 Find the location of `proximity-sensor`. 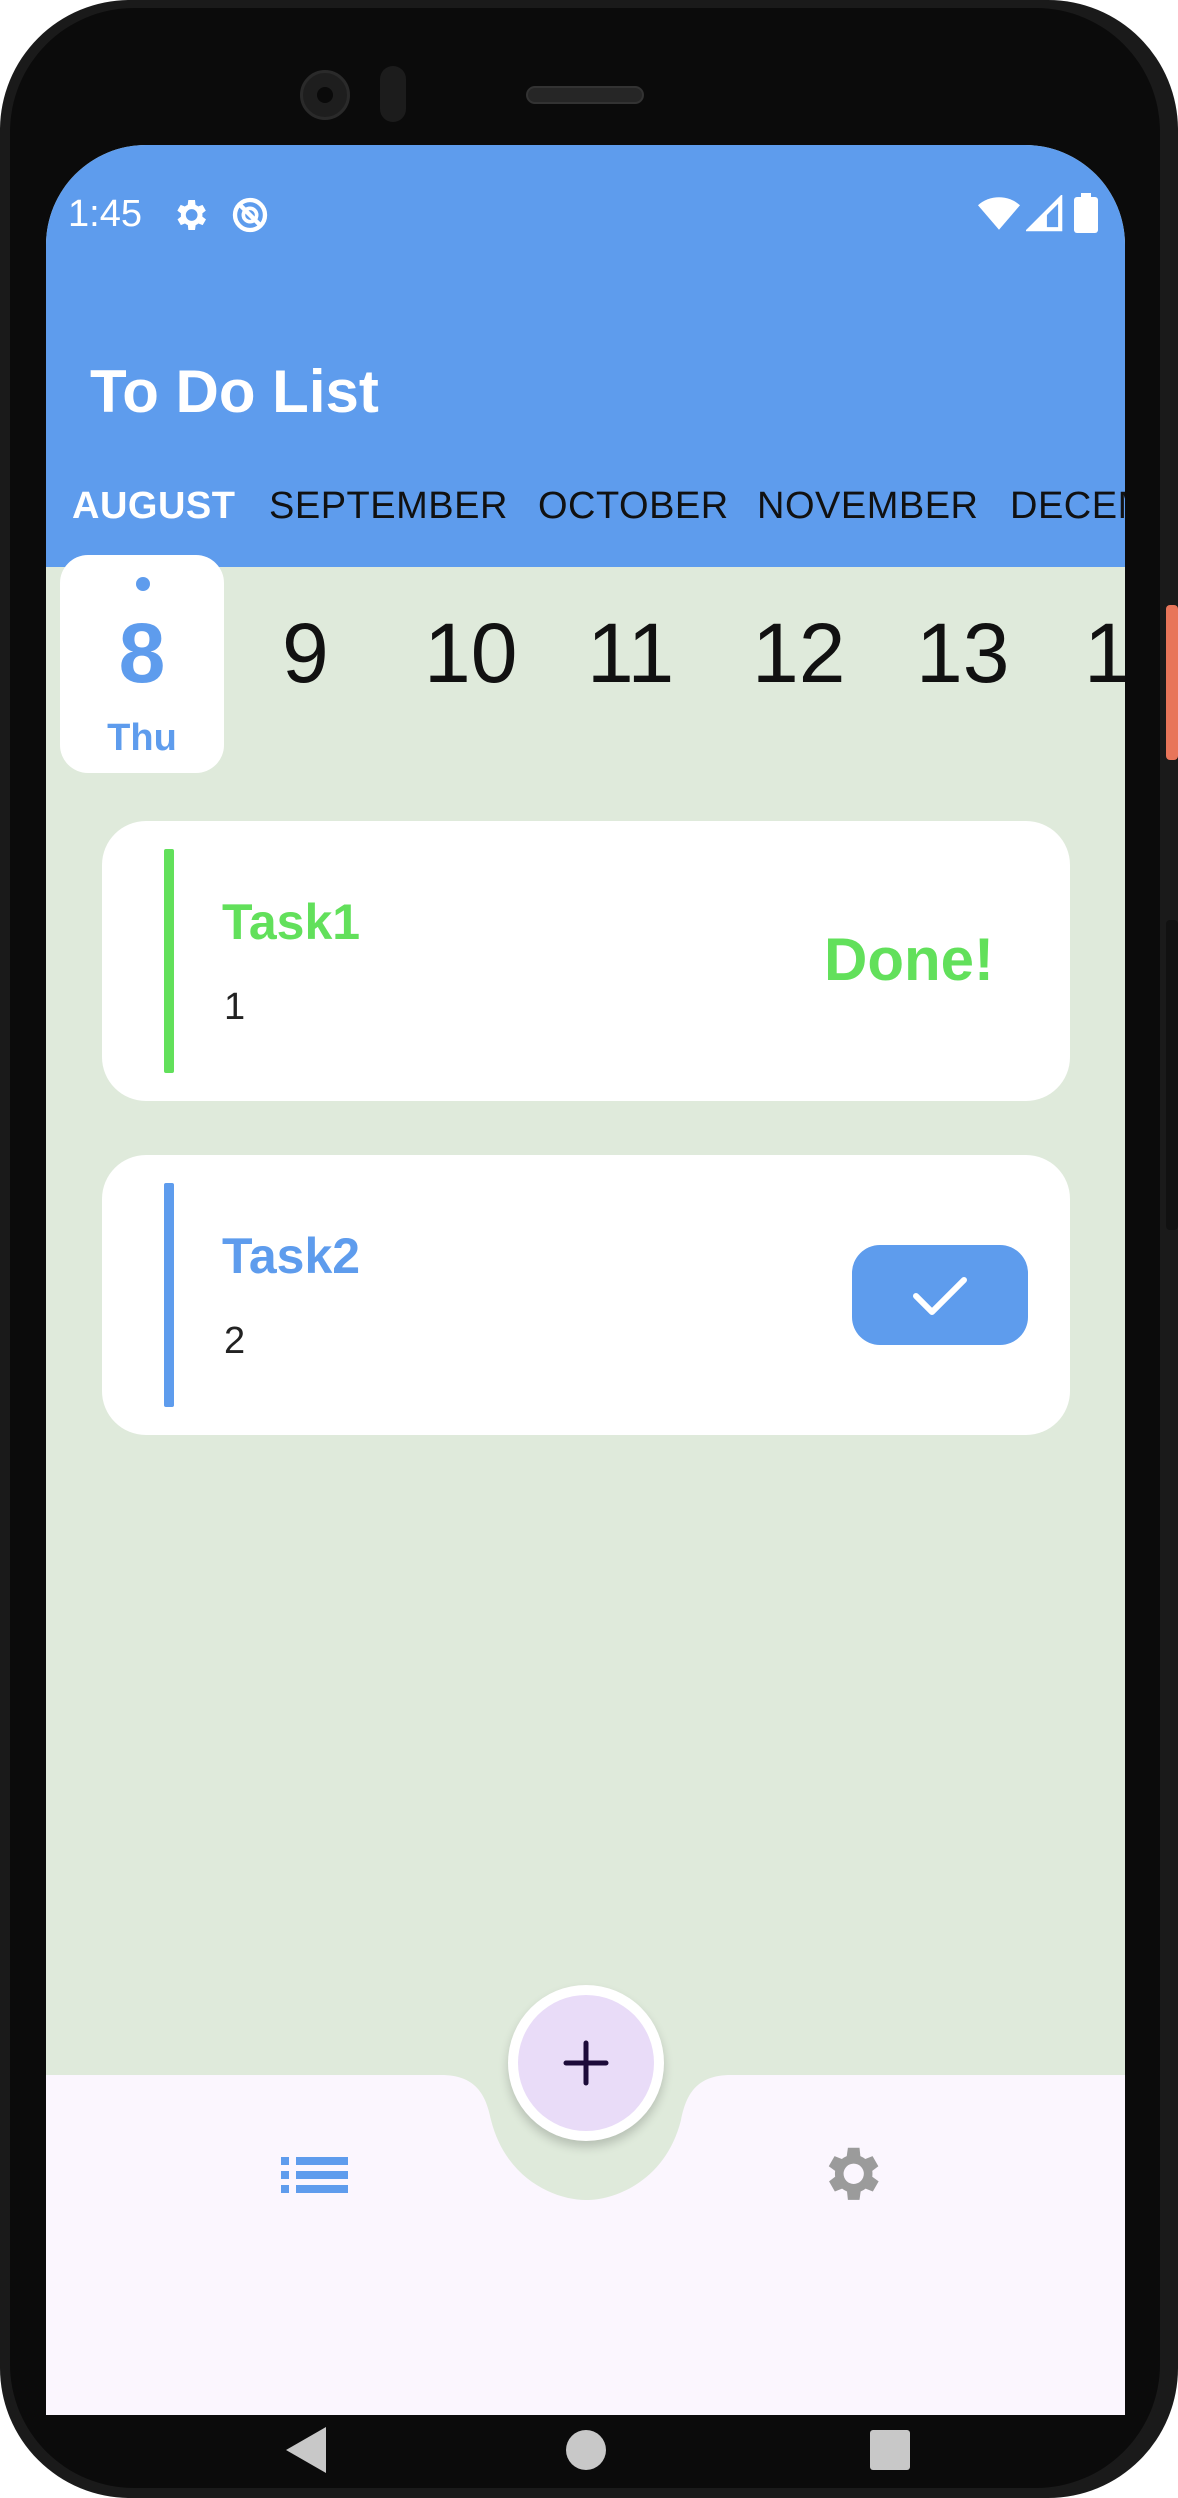

proximity-sensor is located at coordinates (393, 94).